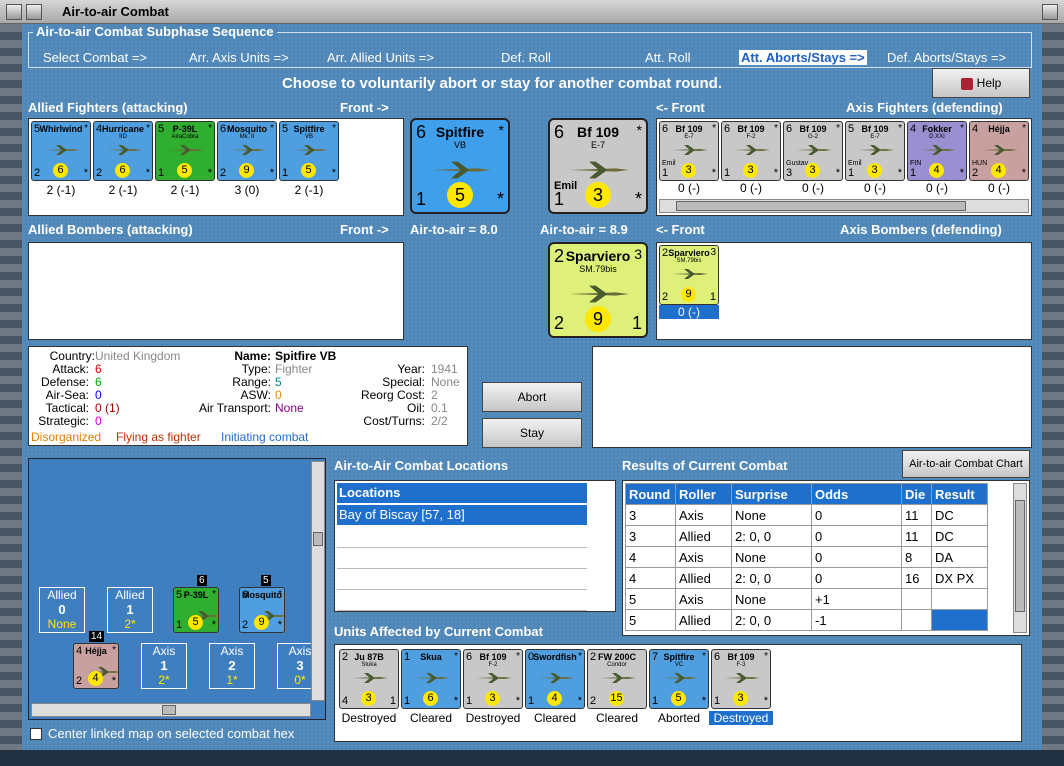 This screenshot has height=766, width=1064. Describe the element at coordinates (438, 631) in the screenshot. I see `affected-title: Units Affected by Current Combat` at that location.